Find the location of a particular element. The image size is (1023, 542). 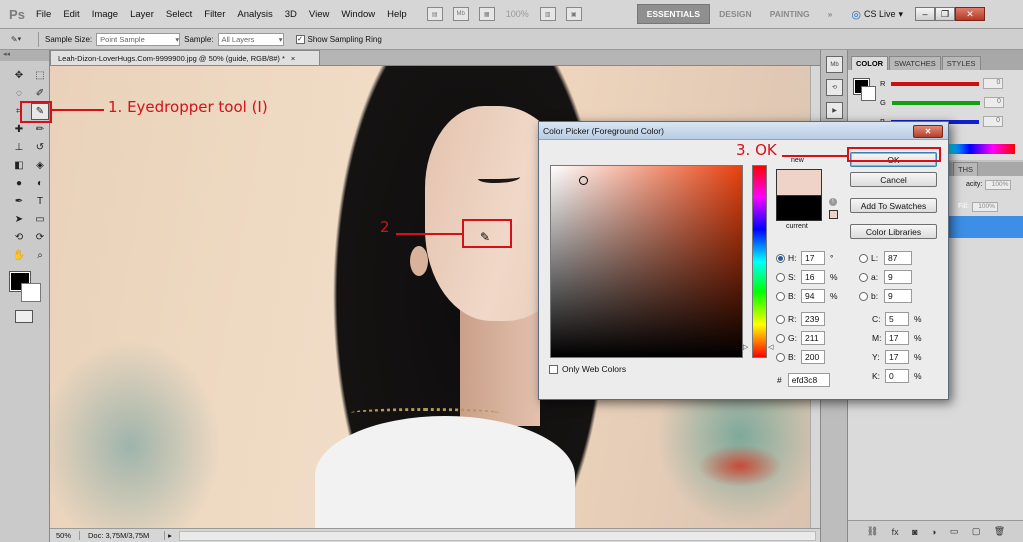

green-value: 0 is located at coordinates (993, 102).